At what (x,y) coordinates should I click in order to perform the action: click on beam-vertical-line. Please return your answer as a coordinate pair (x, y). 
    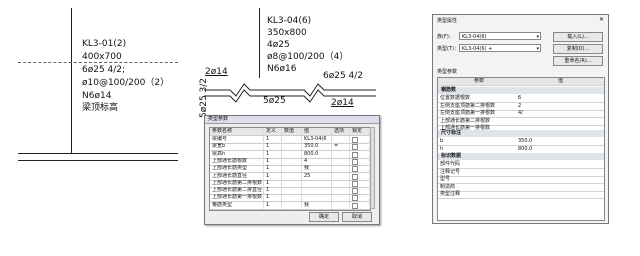
    Looking at the image, I should click on (259, 43).